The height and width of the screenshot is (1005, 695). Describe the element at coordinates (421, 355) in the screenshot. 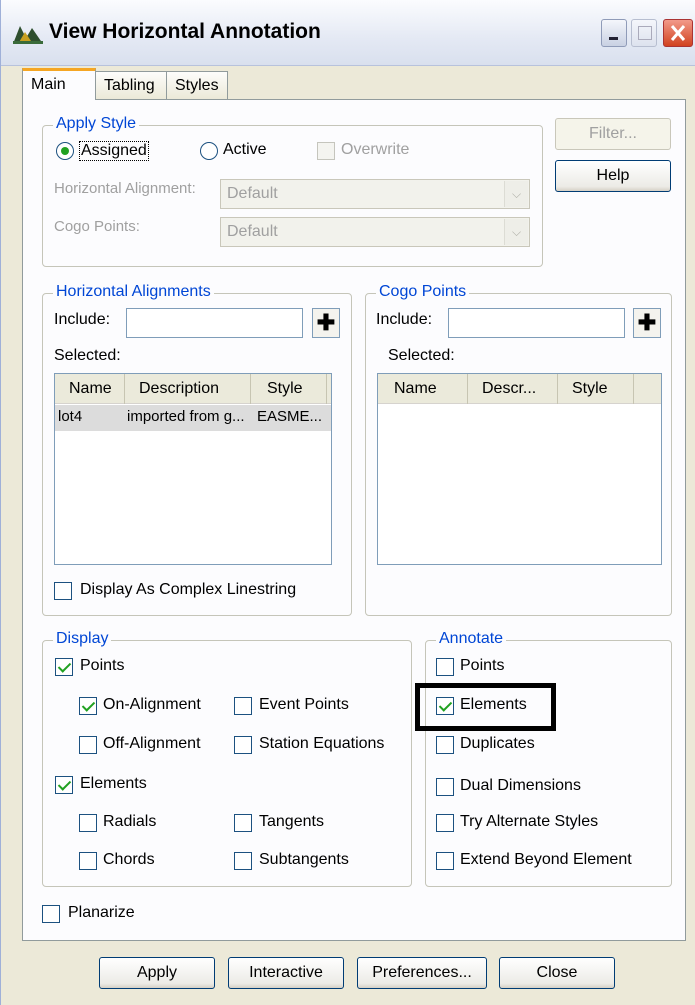

I see `cp-selected-label: Selected:` at that location.